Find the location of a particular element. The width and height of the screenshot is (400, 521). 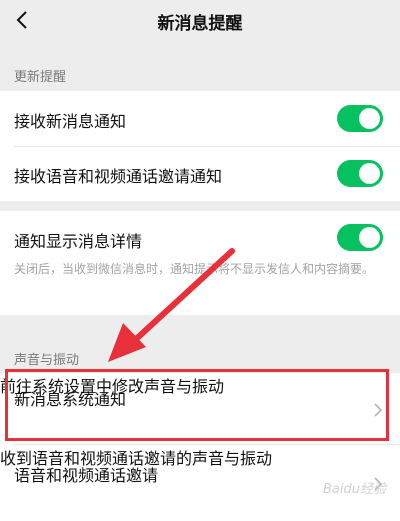

row-receive-new: 接收新消息通知 is located at coordinates (200, 118).